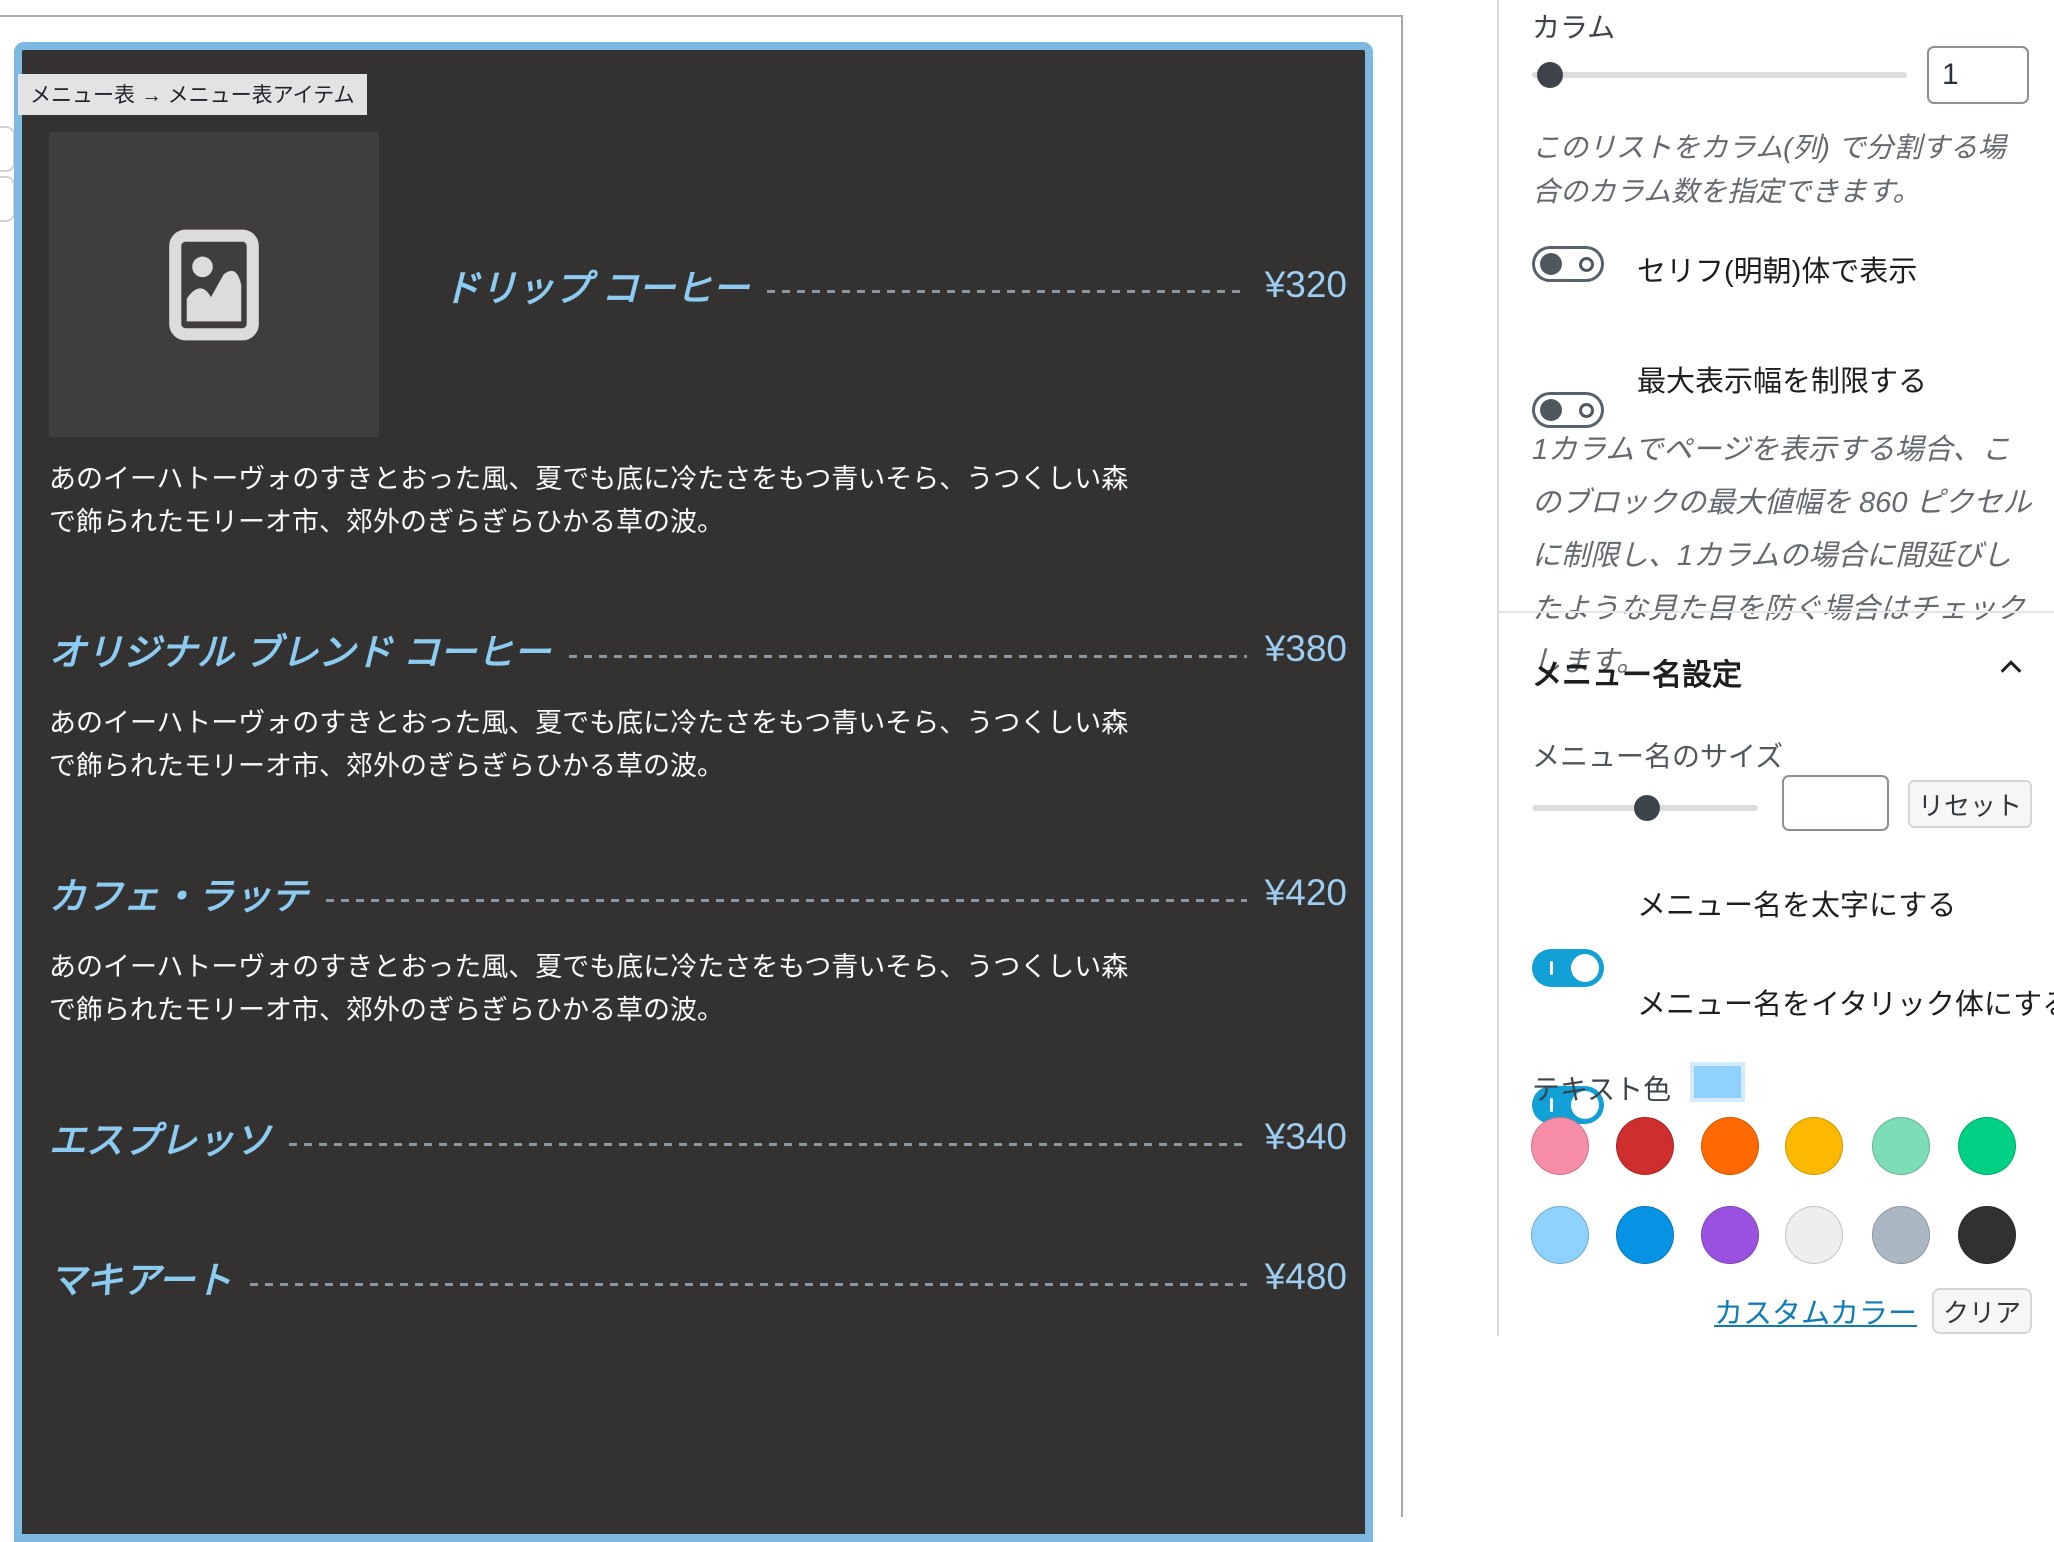 This screenshot has height=1542, width=2054. What do you see at coordinates (192, 94) in the screenshot?
I see `block-breadcrumb: メニュー表 → メニュー表アイテム` at bounding box center [192, 94].